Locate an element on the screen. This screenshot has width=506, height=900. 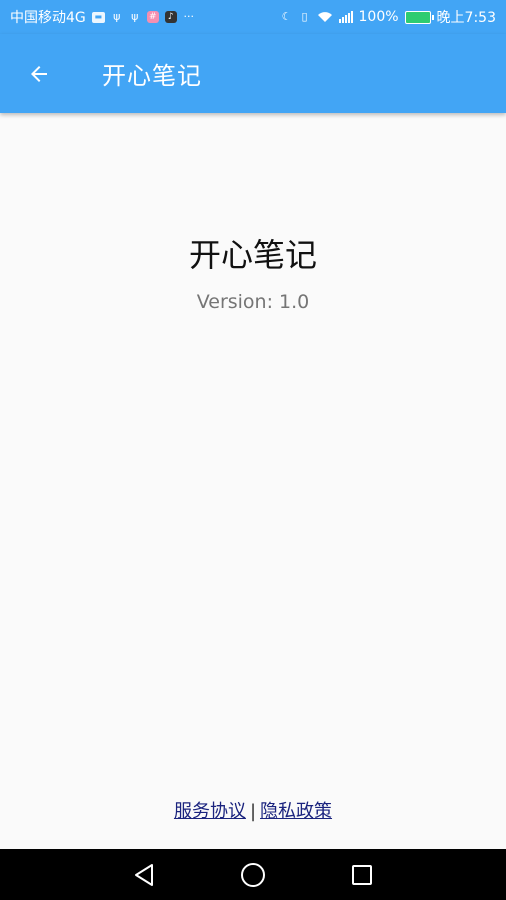
moon-icon: ☾ is located at coordinates (286, 16).